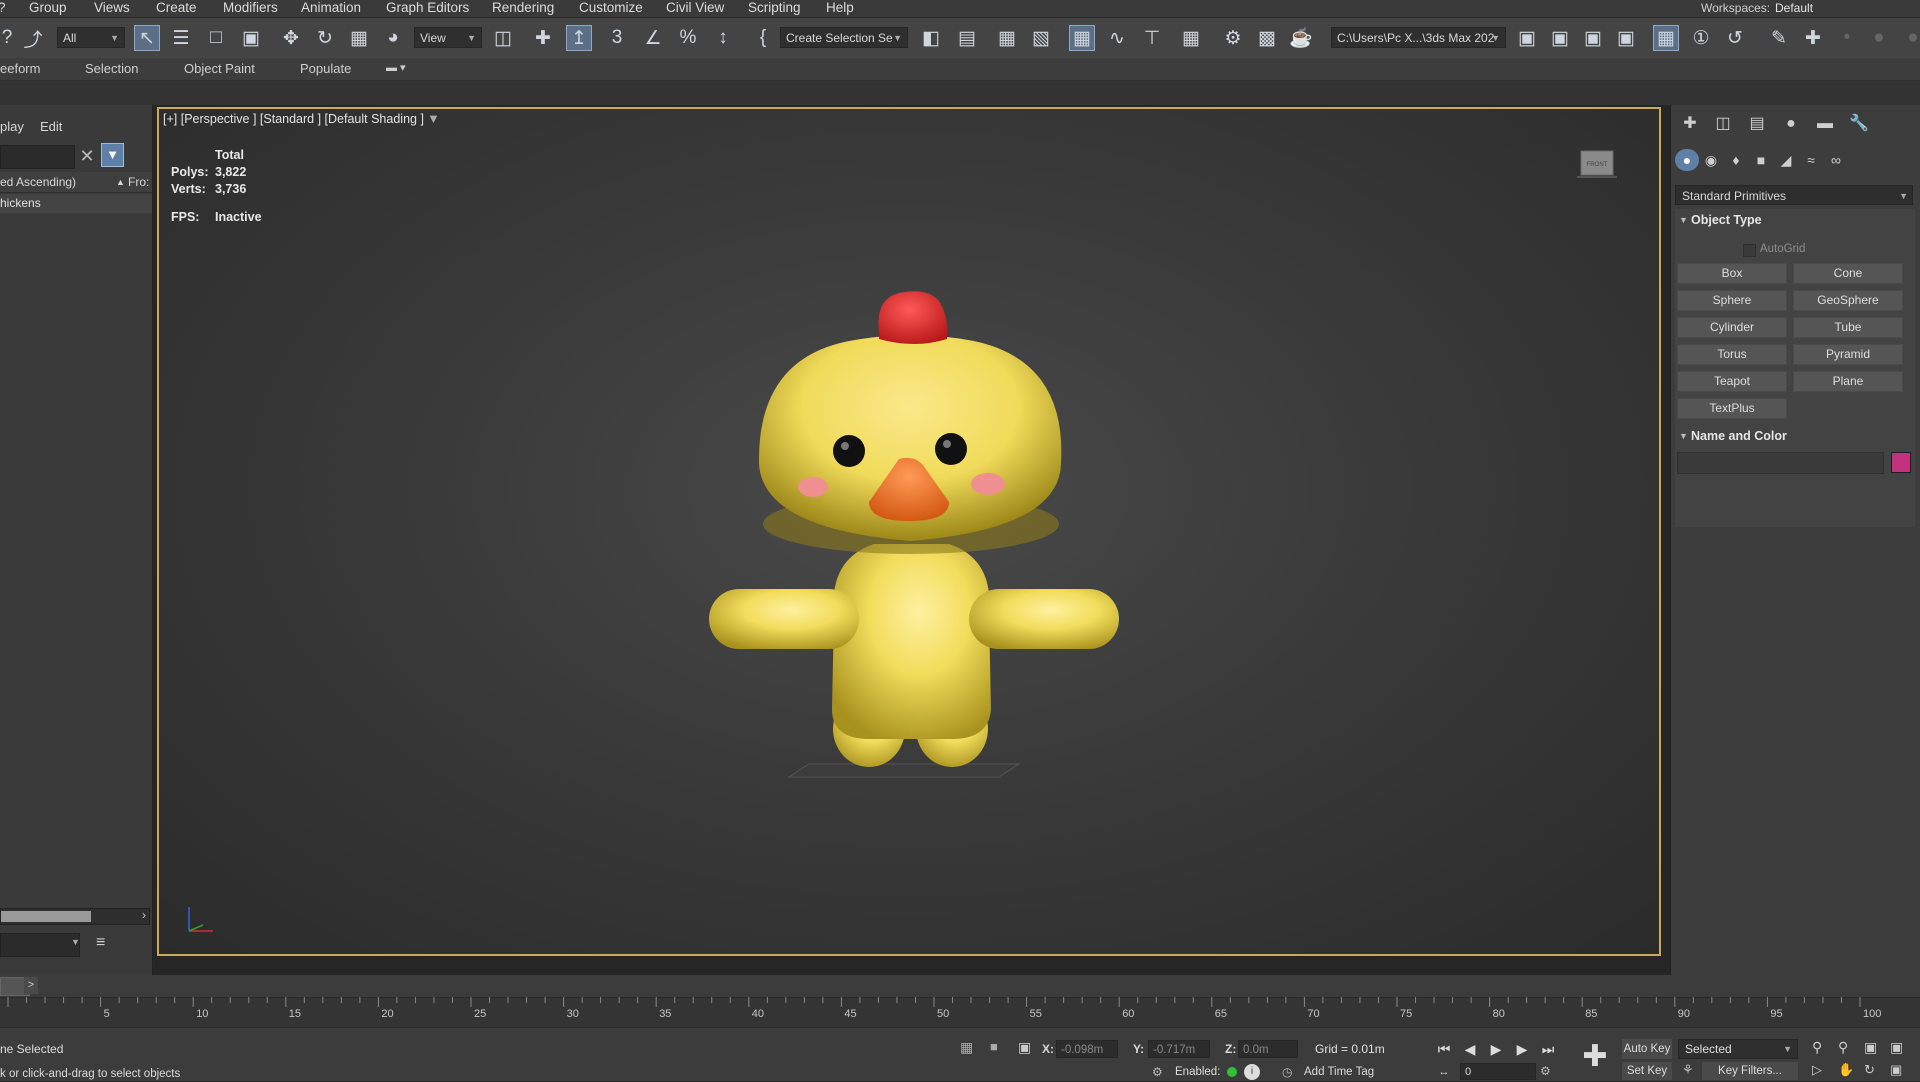 This screenshot has height=1082, width=1920. What do you see at coordinates (393, 38) in the screenshot?
I see `place-icon: ◕` at bounding box center [393, 38].